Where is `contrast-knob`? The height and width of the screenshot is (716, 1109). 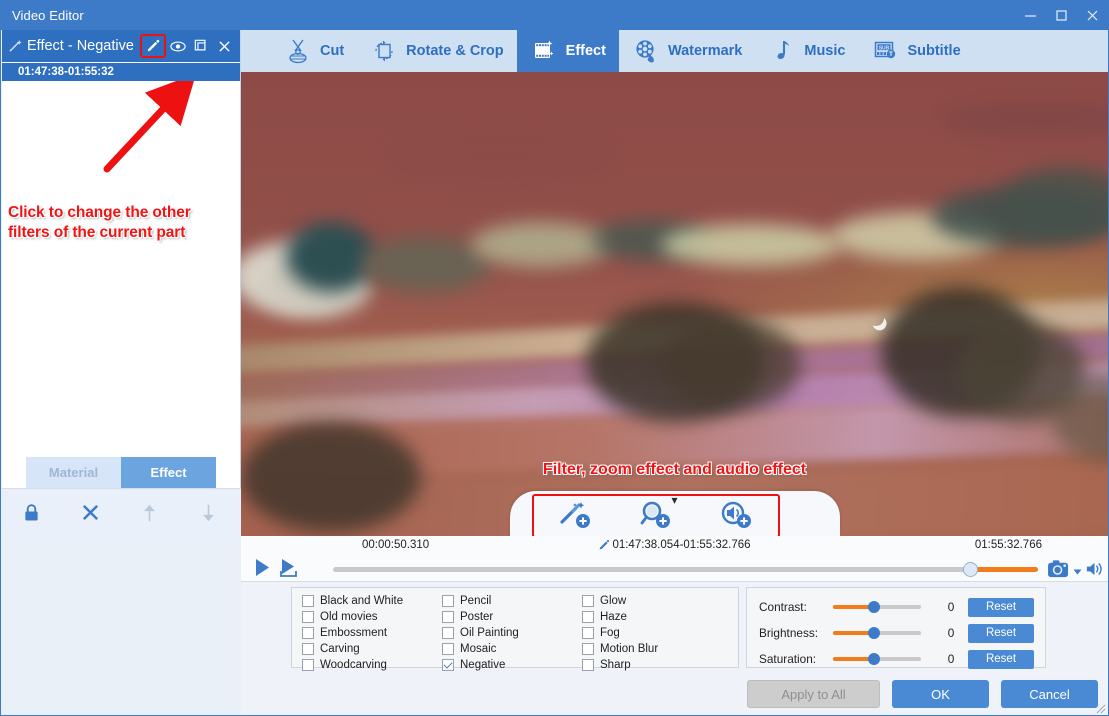 contrast-knob is located at coordinates (874, 607).